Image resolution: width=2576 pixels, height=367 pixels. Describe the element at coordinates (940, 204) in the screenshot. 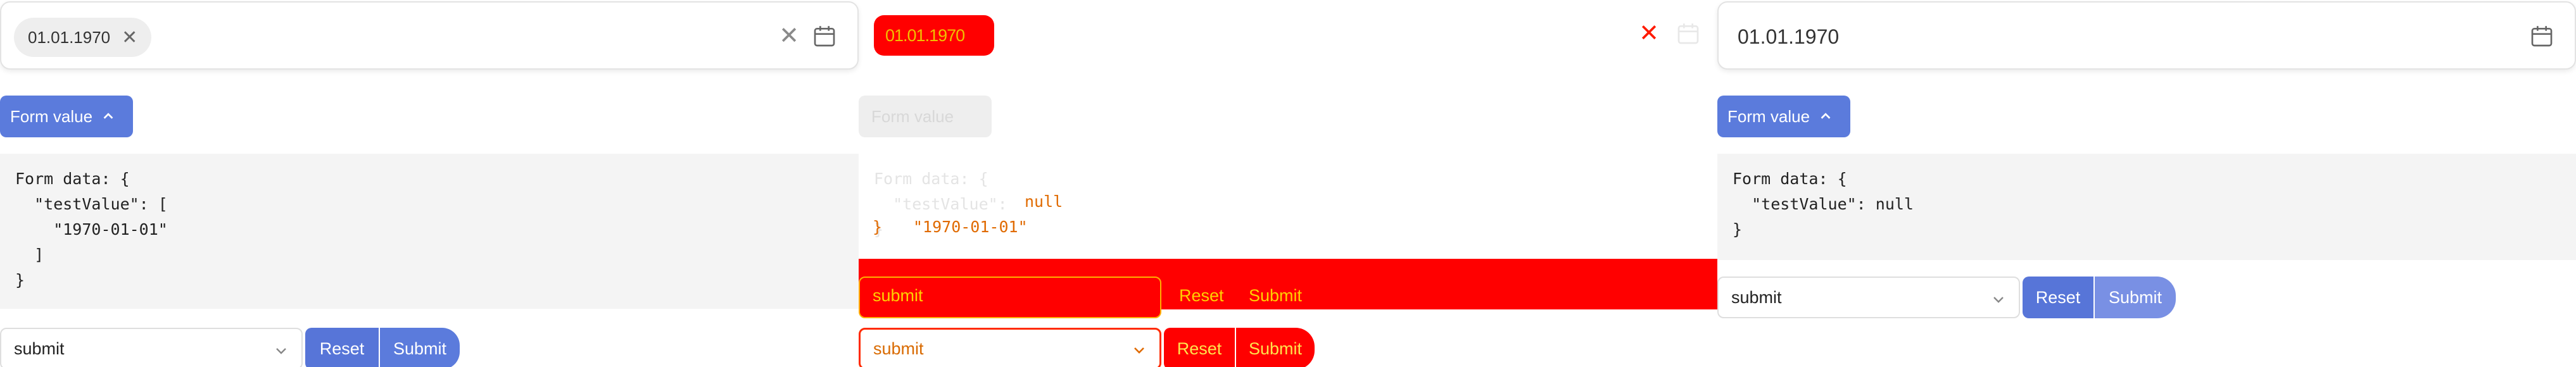

I see `form-data-code-ghost: Form data: { "testValue": }` at that location.